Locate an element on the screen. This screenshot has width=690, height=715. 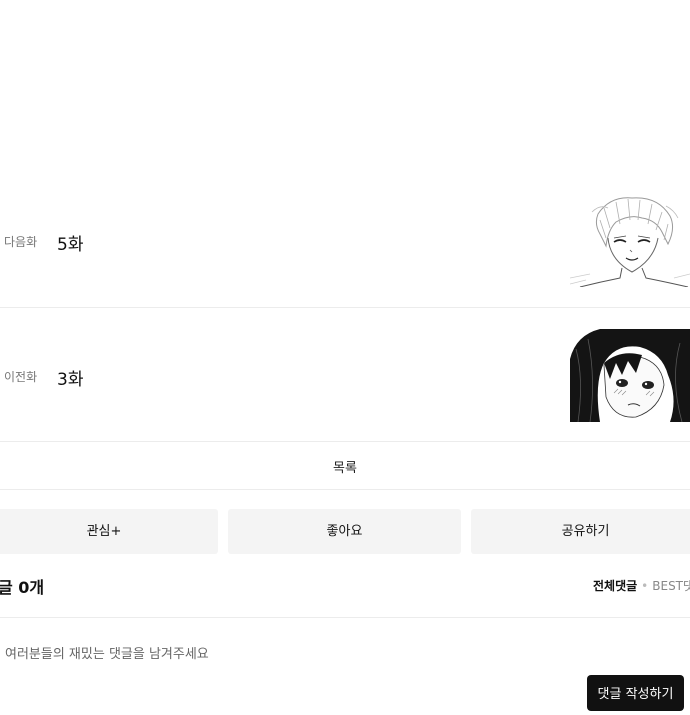
interest-button: 관심+ is located at coordinates (109, 531).